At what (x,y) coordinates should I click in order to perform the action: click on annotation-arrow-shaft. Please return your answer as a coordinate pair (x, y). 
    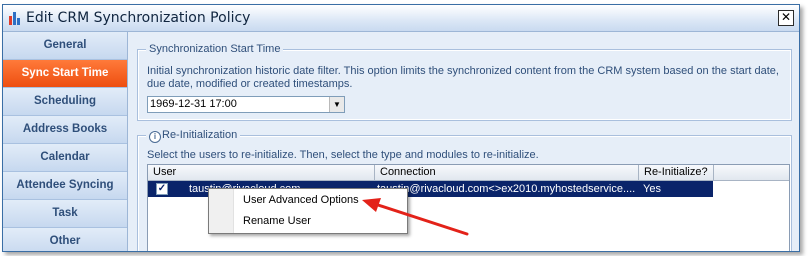
    Looking at the image, I should click on (421, 219).